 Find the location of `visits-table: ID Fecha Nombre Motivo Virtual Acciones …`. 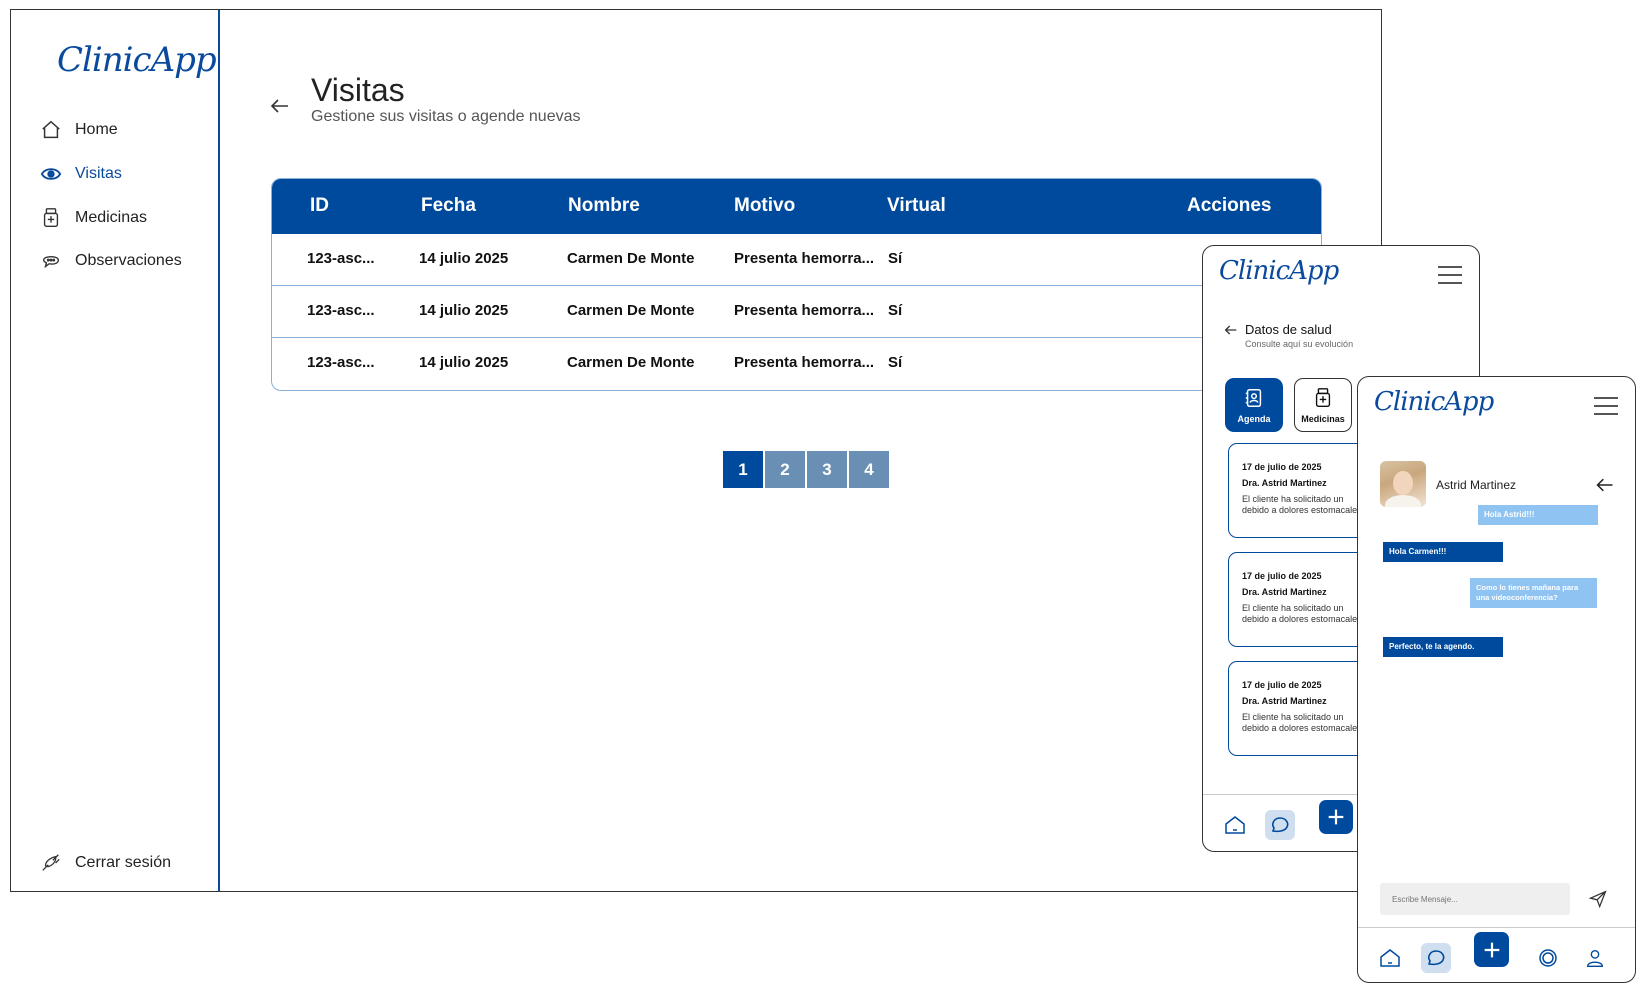

visits-table: ID Fecha Nombre Motivo Virtual Acciones … is located at coordinates (796, 284).